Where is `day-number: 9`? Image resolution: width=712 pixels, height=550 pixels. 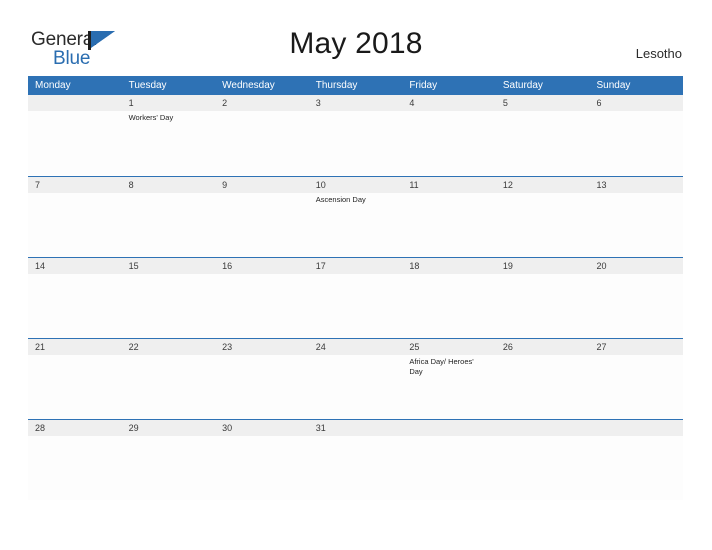 day-number: 9 is located at coordinates (262, 185).